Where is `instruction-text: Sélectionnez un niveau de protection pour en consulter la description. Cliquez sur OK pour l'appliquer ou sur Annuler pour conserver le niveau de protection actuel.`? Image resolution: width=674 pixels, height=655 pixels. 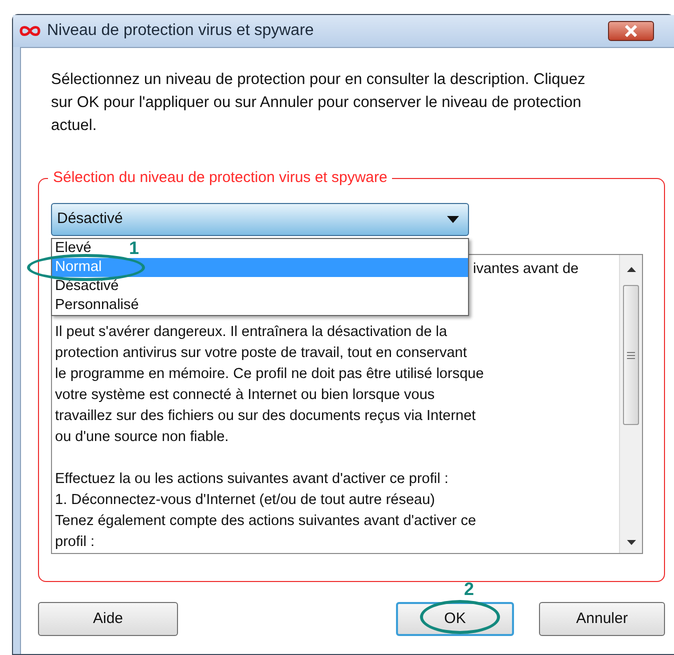
instruction-text: Sélectionnez un niveau de protection pour en consulter la description. Cliquez sur OK pour l'appliquer ou sur Annuler pour conserver le niveau de protection actuel. is located at coordinates (318, 103).